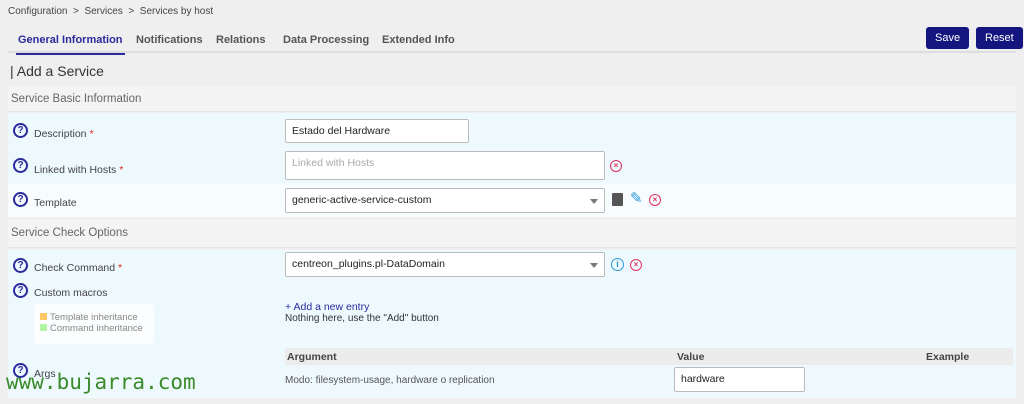 The image size is (1024, 404). What do you see at coordinates (312, 357) in the screenshot?
I see `header-argument: Argument` at bounding box center [312, 357].